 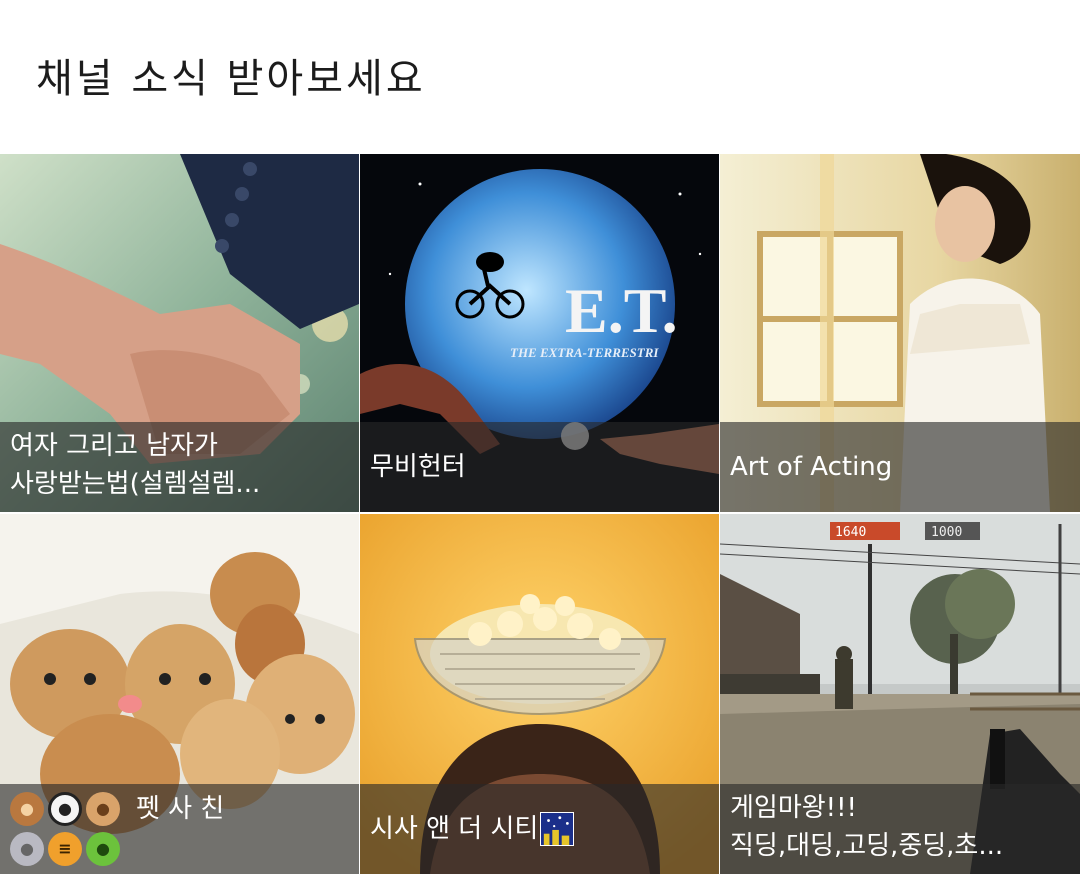 I want to click on emoji-row-1: ● ● ● 펫 사 친, so click(x=179, y=809).